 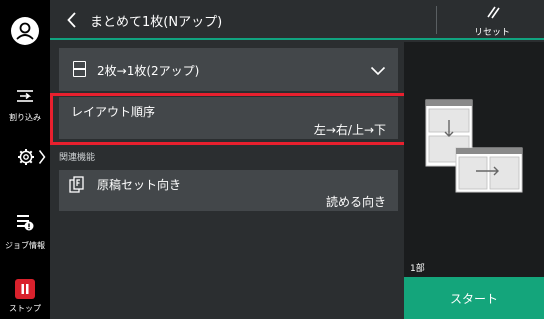 I want to click on nup-select: 2枚→1枚(2アップ), so click(x=228, y=69).